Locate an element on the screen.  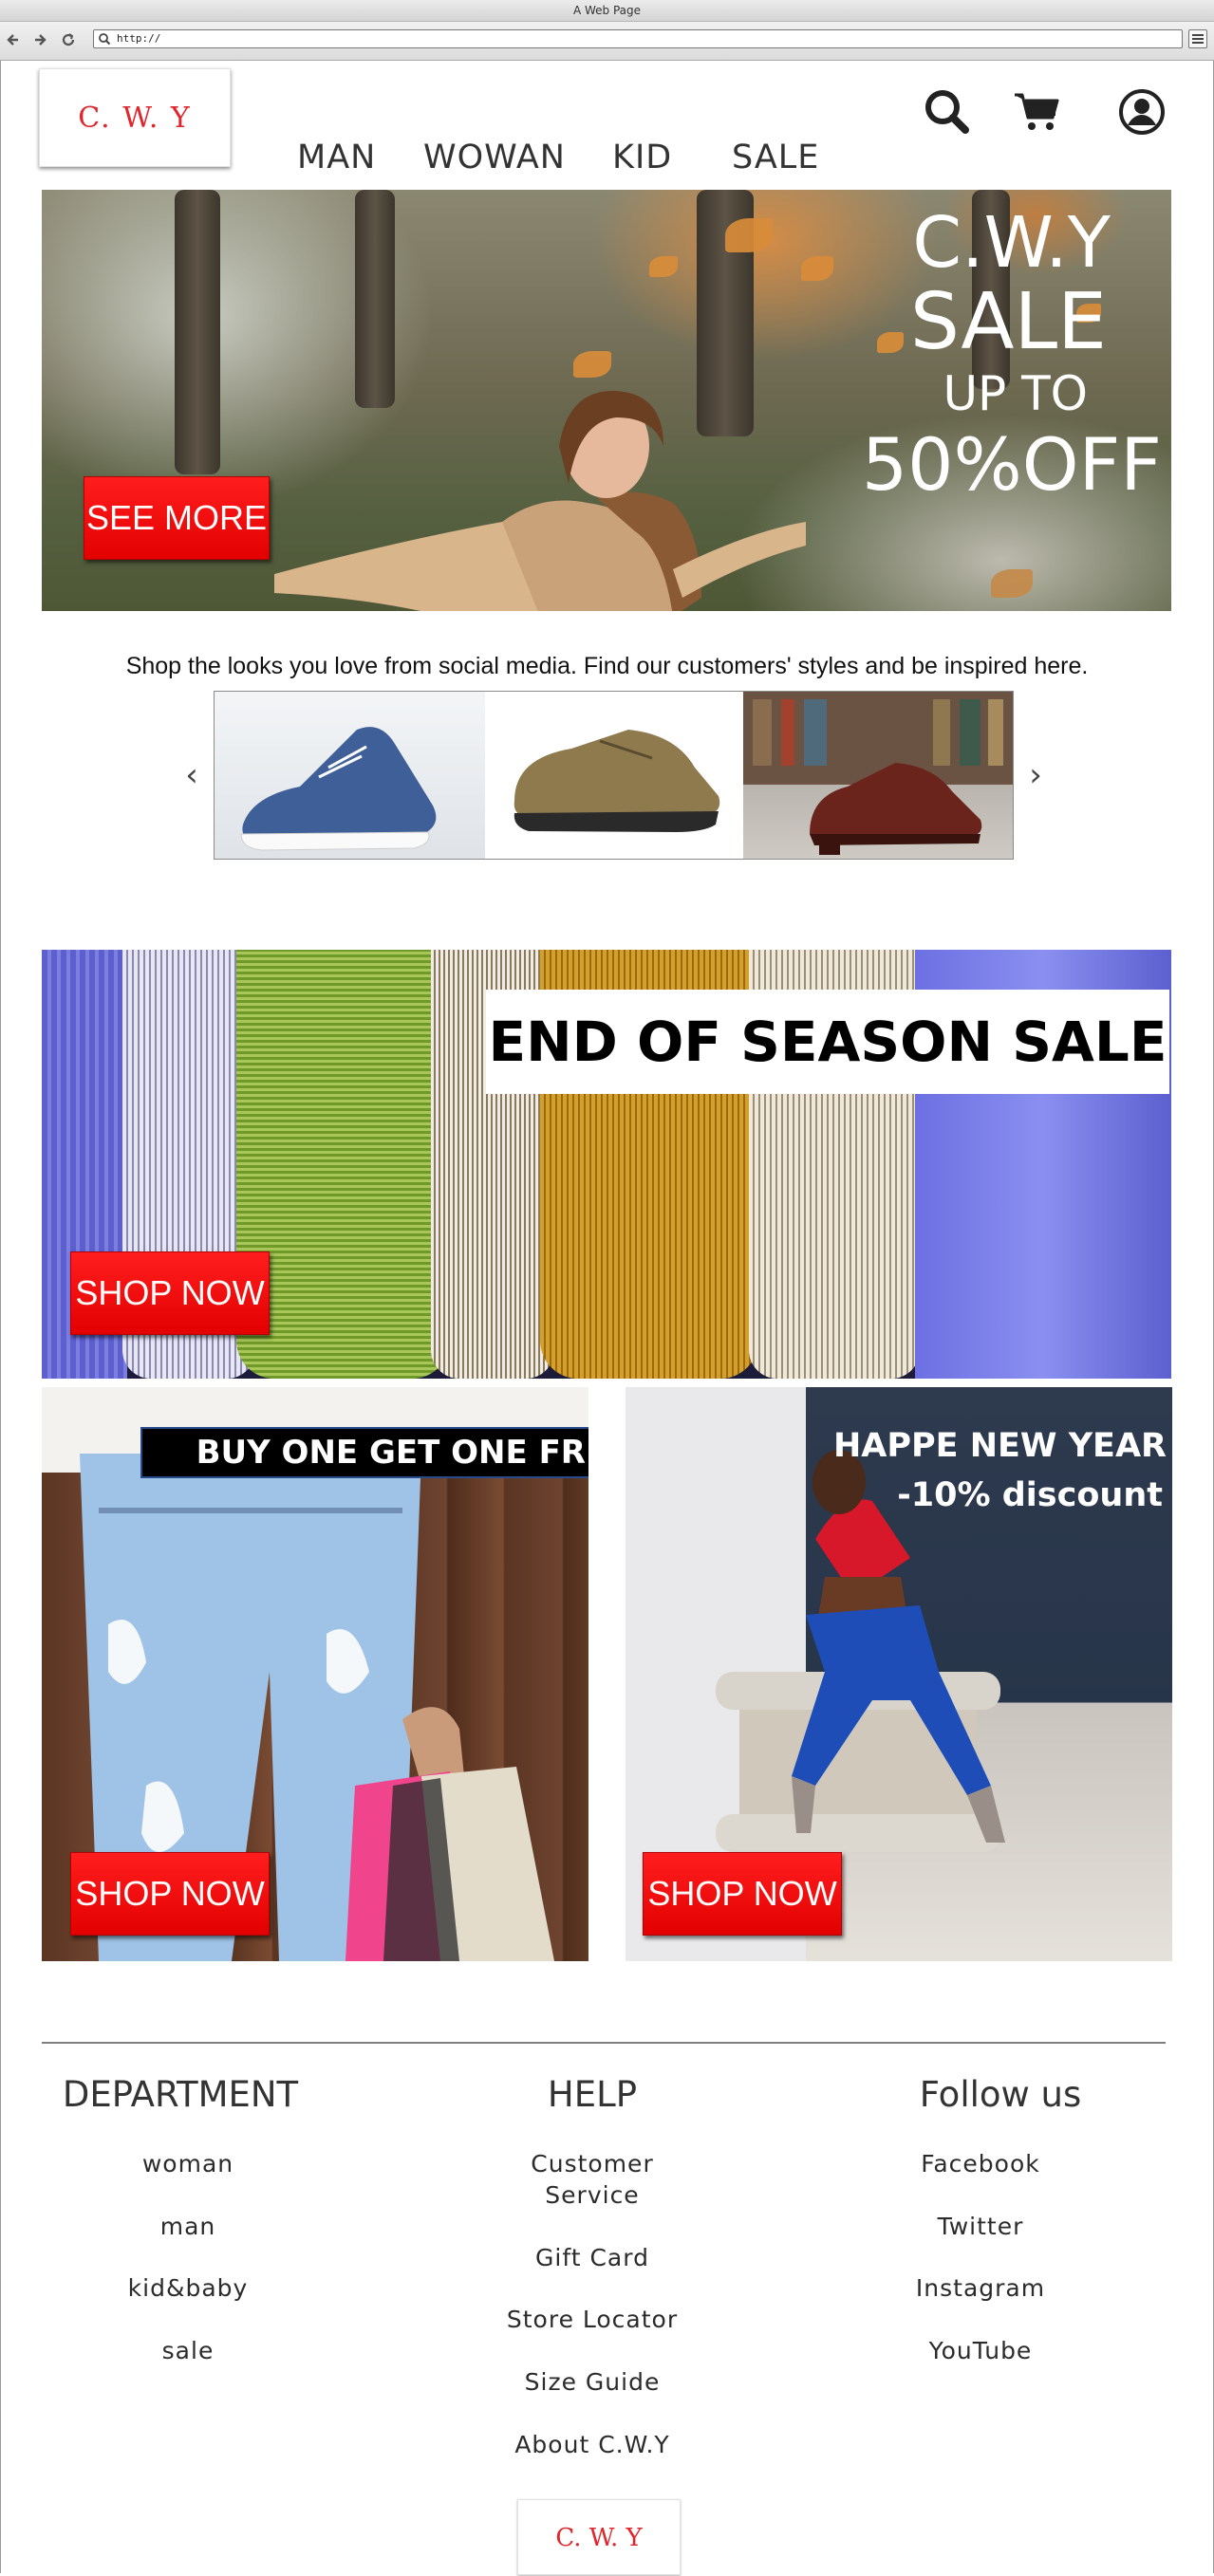
back-arrow-icon is located at coordinates (12, 40).